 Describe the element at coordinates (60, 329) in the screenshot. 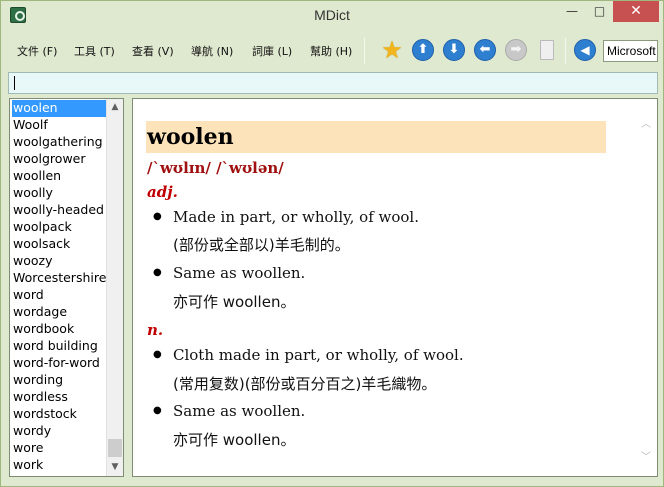

I see `word-list-item: wordbook` at that location.